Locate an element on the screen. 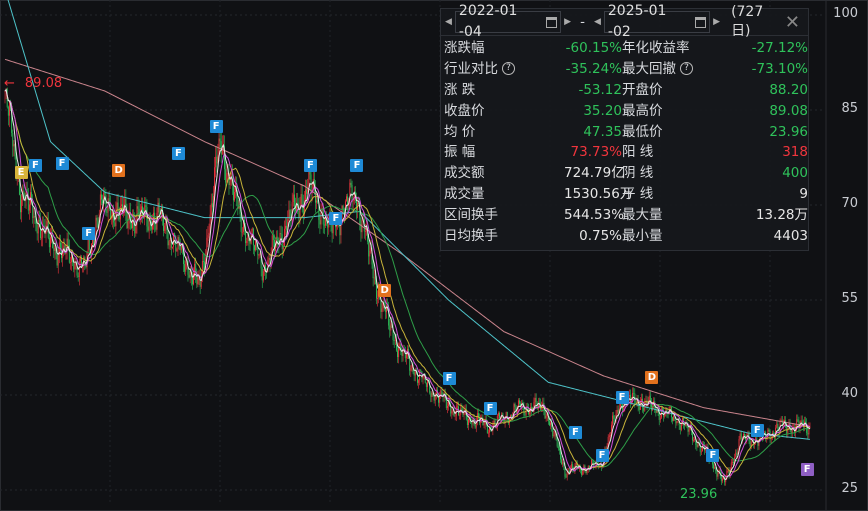 The image size is (868, 511). stat-label: 区间换手 is located at coordinates (504, 215).